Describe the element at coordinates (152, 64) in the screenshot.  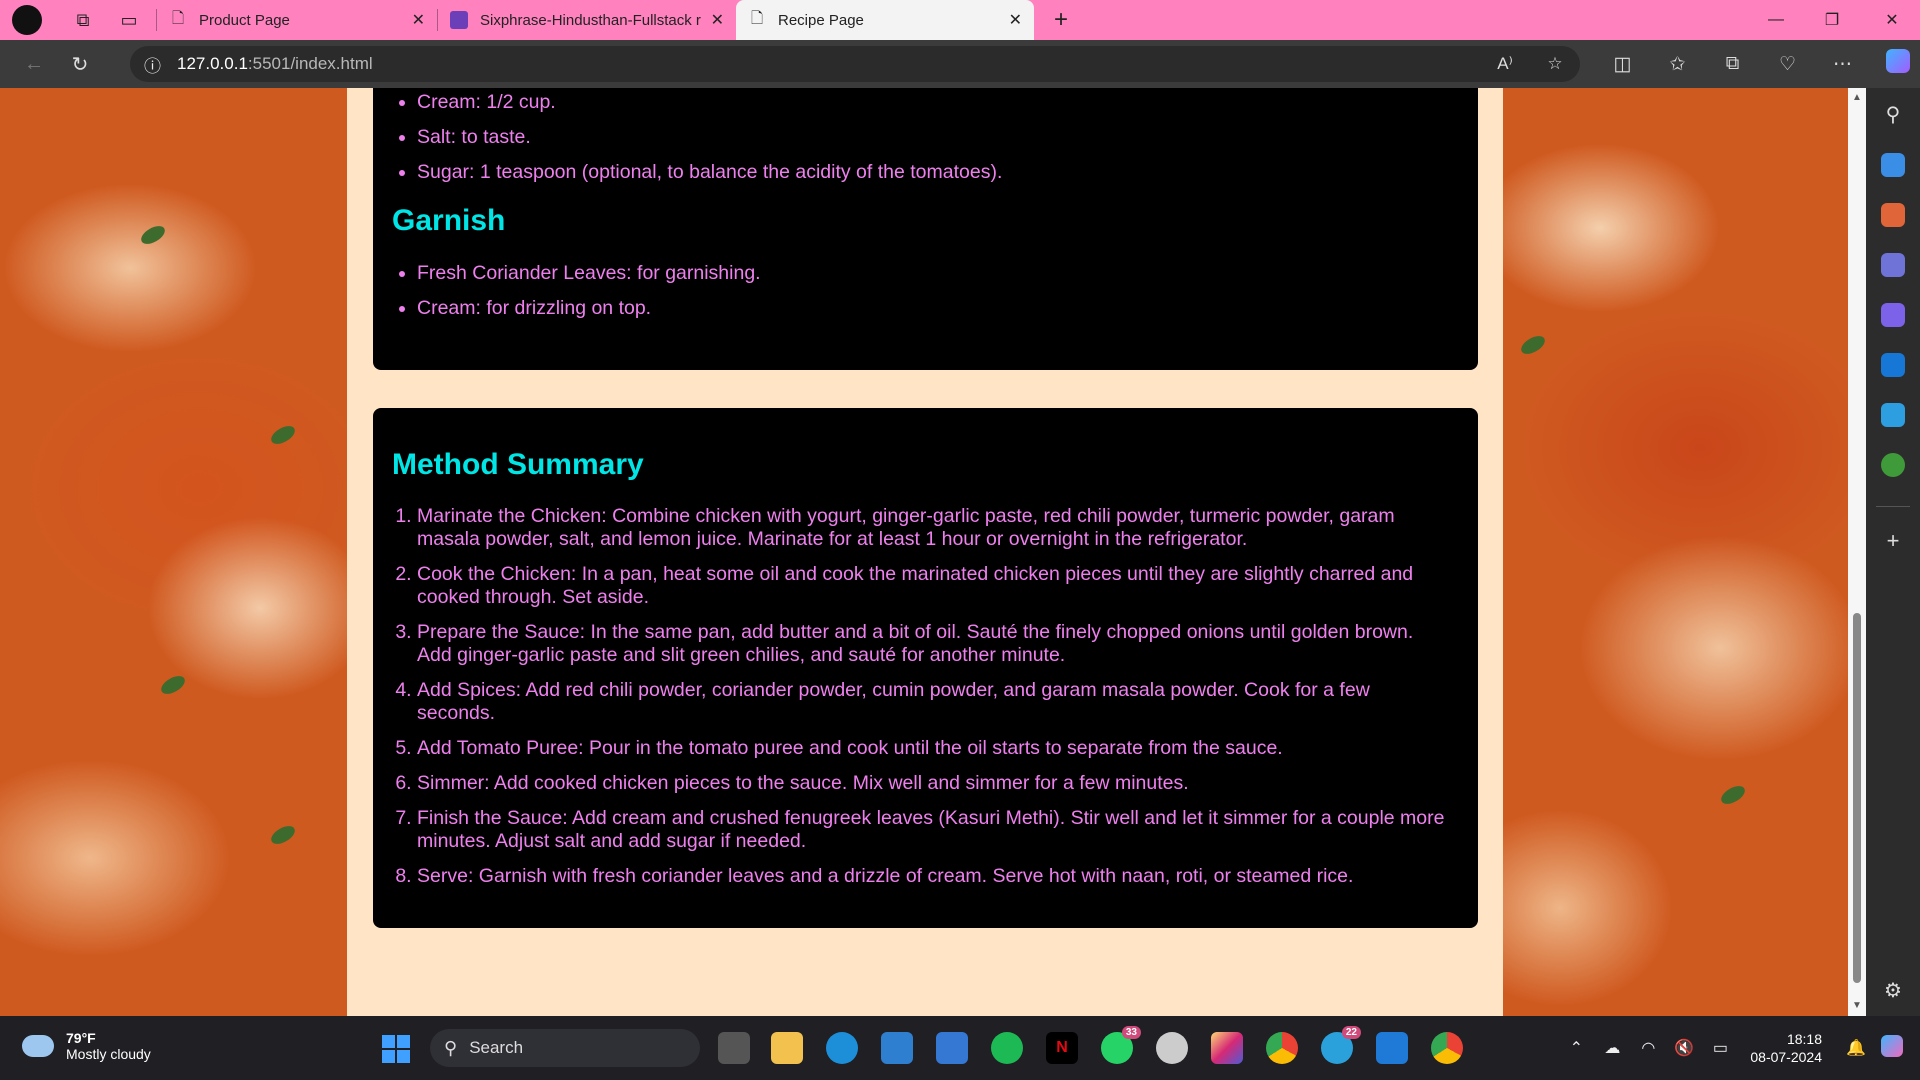
I see `site-info-icon: ⓘ` at that location.